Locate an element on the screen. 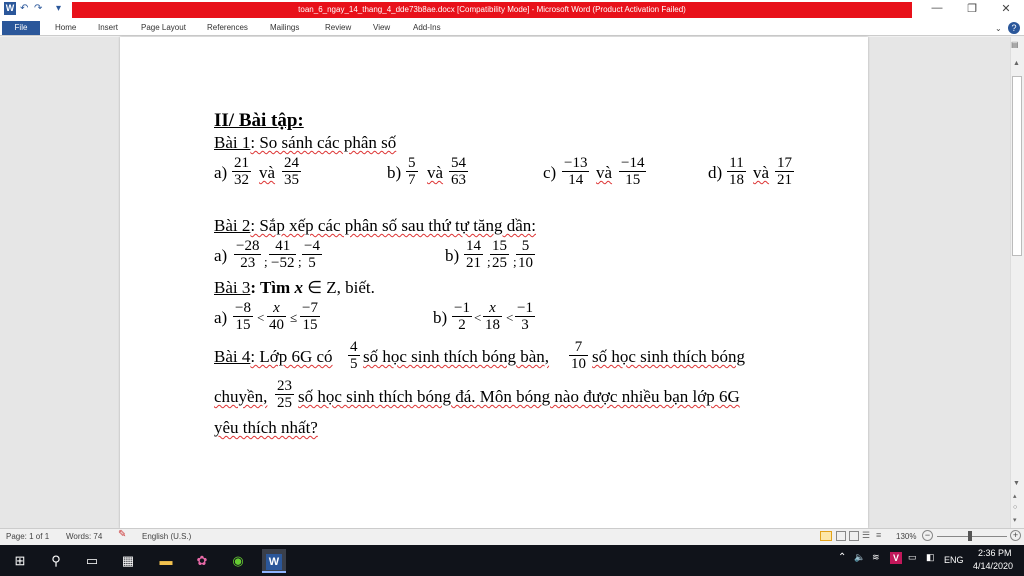 The height and width of the screenshot is (576, 1024). tab-view: View is located at coordinates (381, 28).